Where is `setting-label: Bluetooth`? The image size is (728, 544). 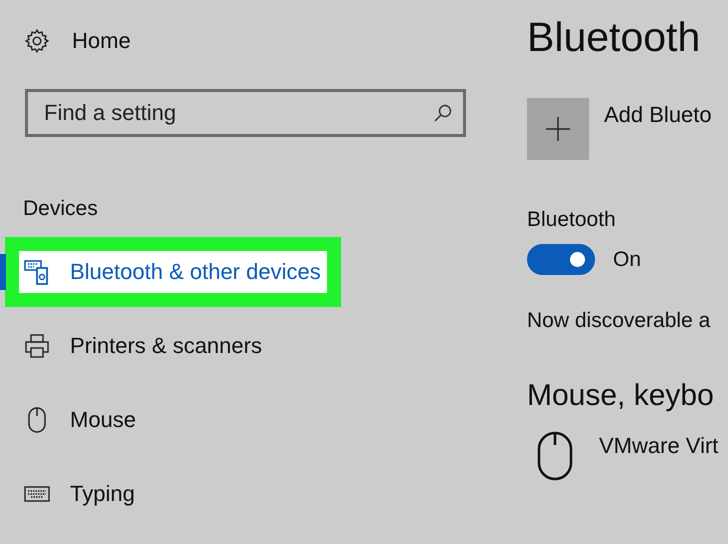 setting-label: Bluetooth is located at coordinates (572, 220).